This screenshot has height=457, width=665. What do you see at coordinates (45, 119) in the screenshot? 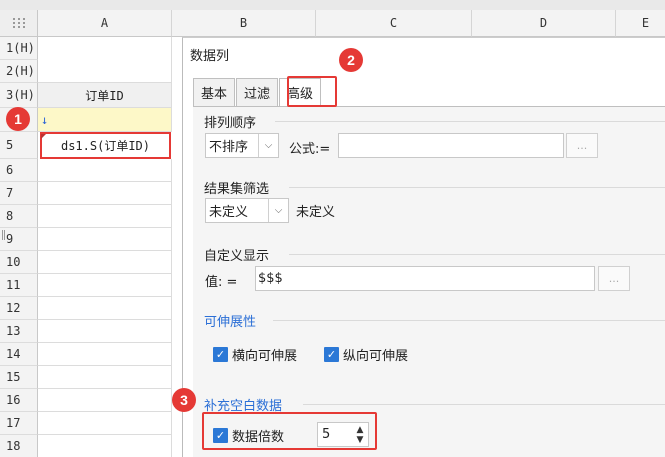
I see `expand-down-arrow-icon: ↓` at bounding box center [45, 119].